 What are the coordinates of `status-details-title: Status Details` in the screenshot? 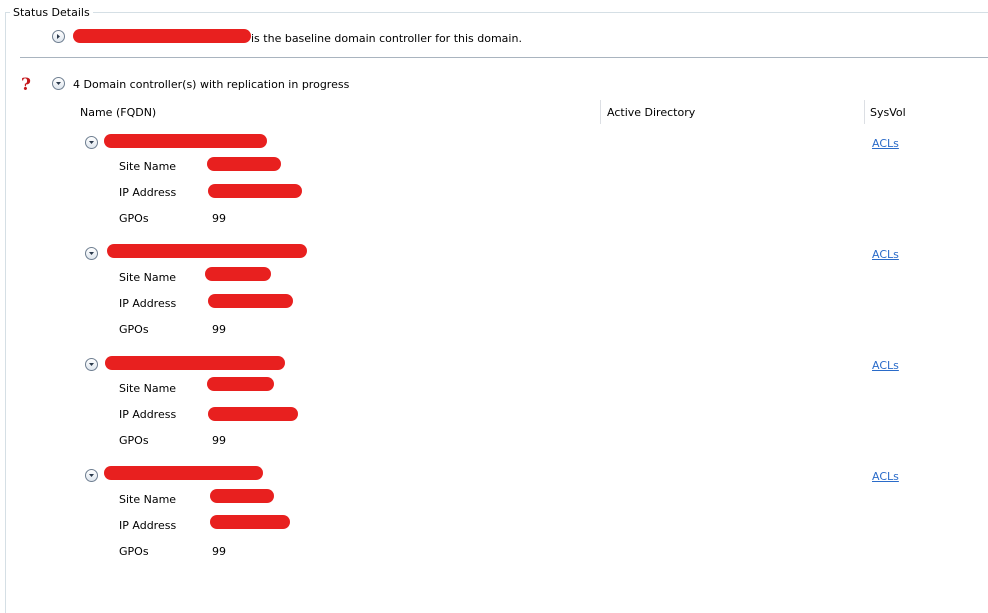 It's located at (51, 12).